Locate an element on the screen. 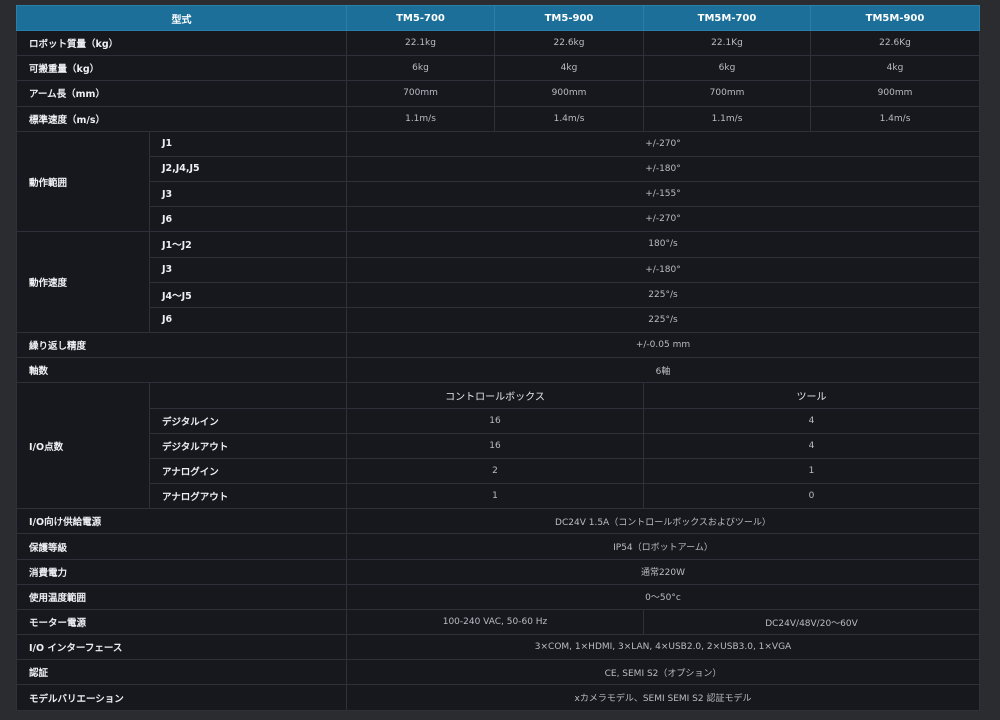  label-robot-weight: ロボット質量（kg） is located at coordinates (181, 43).